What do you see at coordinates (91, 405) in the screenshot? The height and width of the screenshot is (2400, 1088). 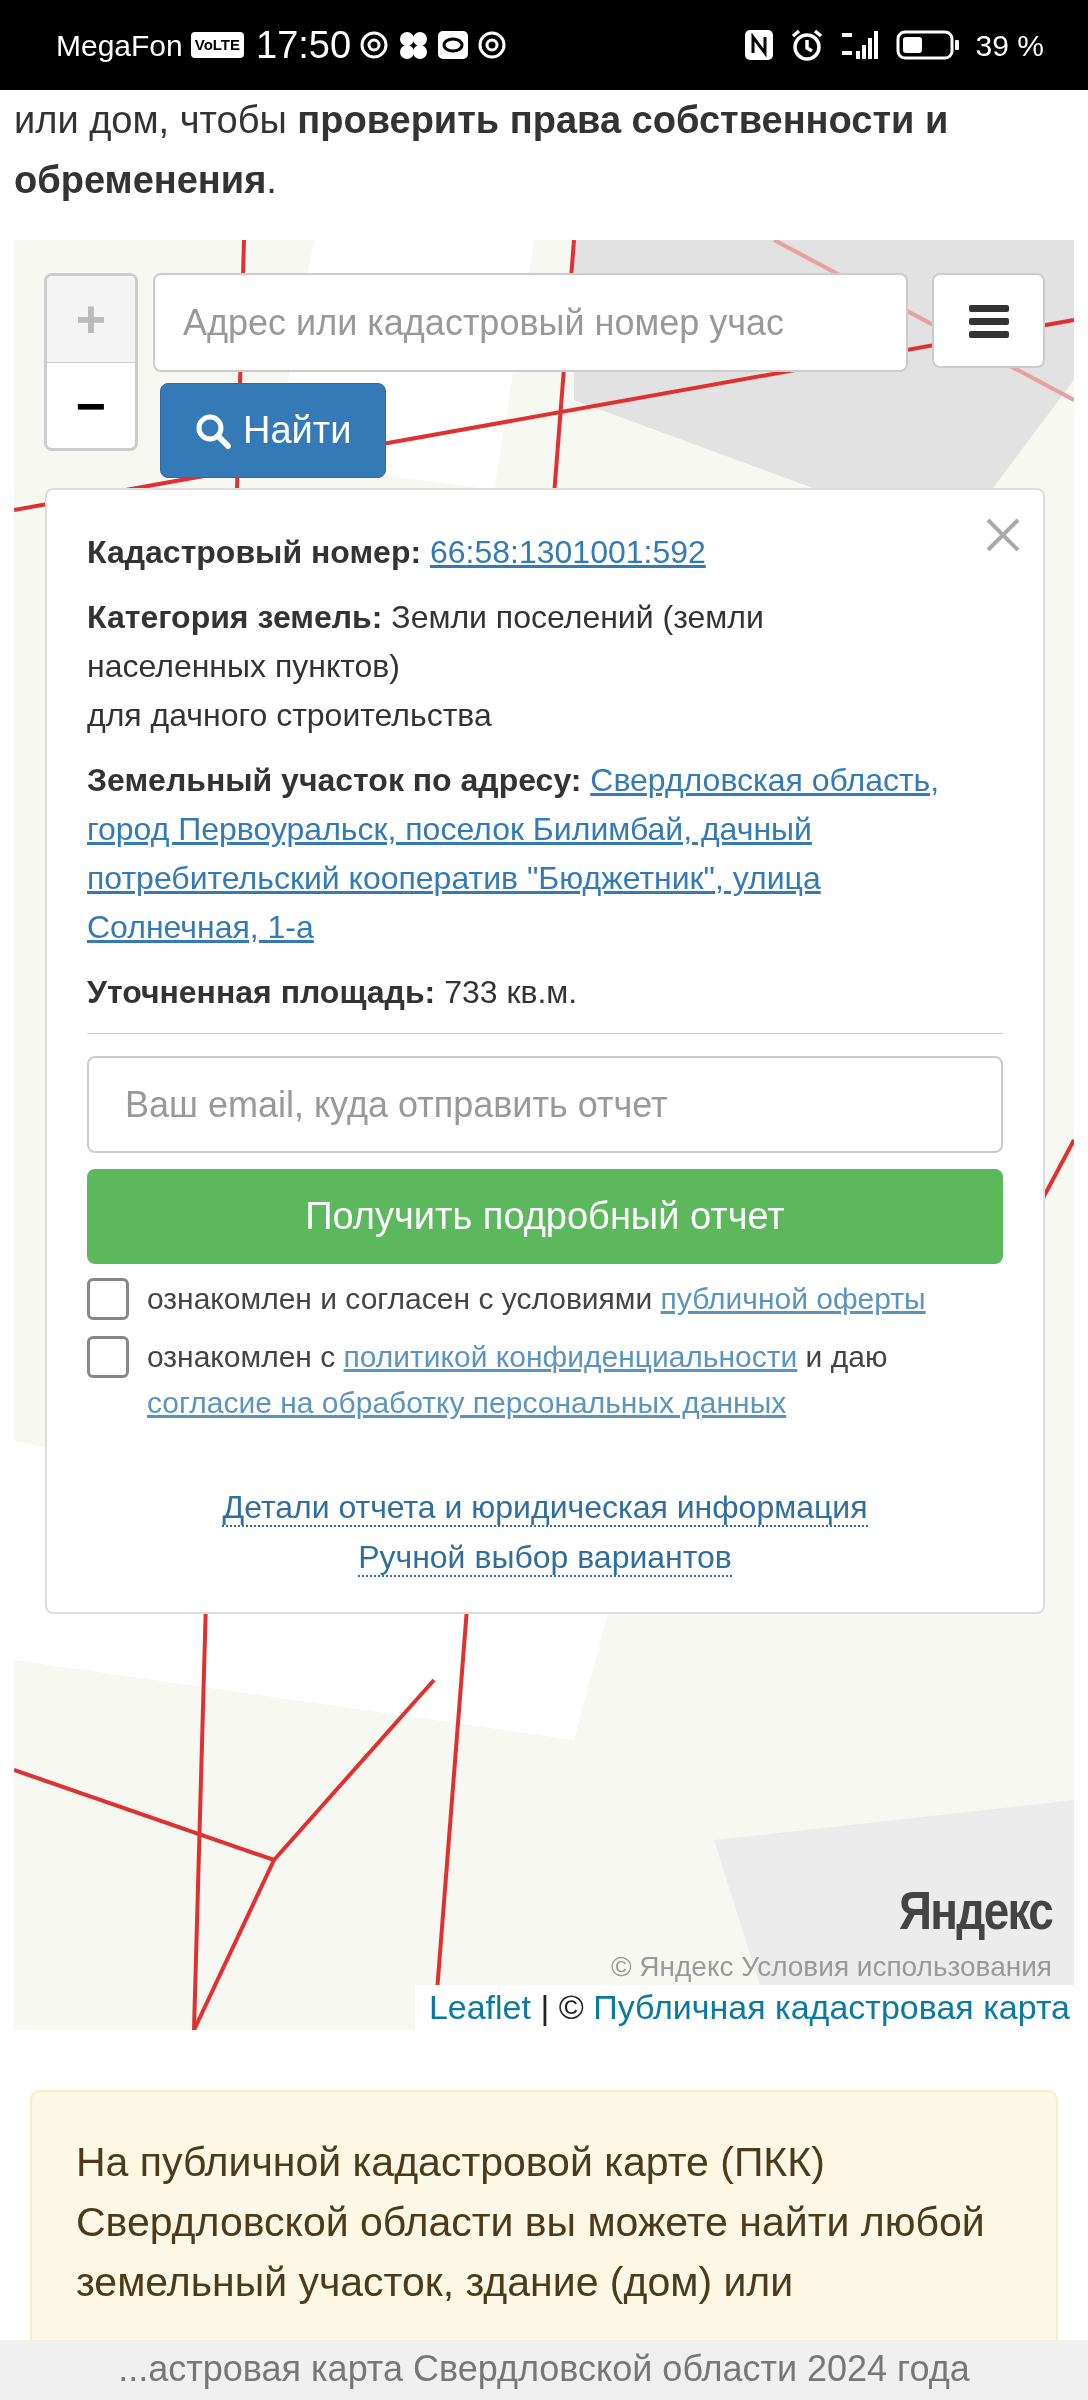 I see `zoom-button: −` at bounding box center [91, 405].